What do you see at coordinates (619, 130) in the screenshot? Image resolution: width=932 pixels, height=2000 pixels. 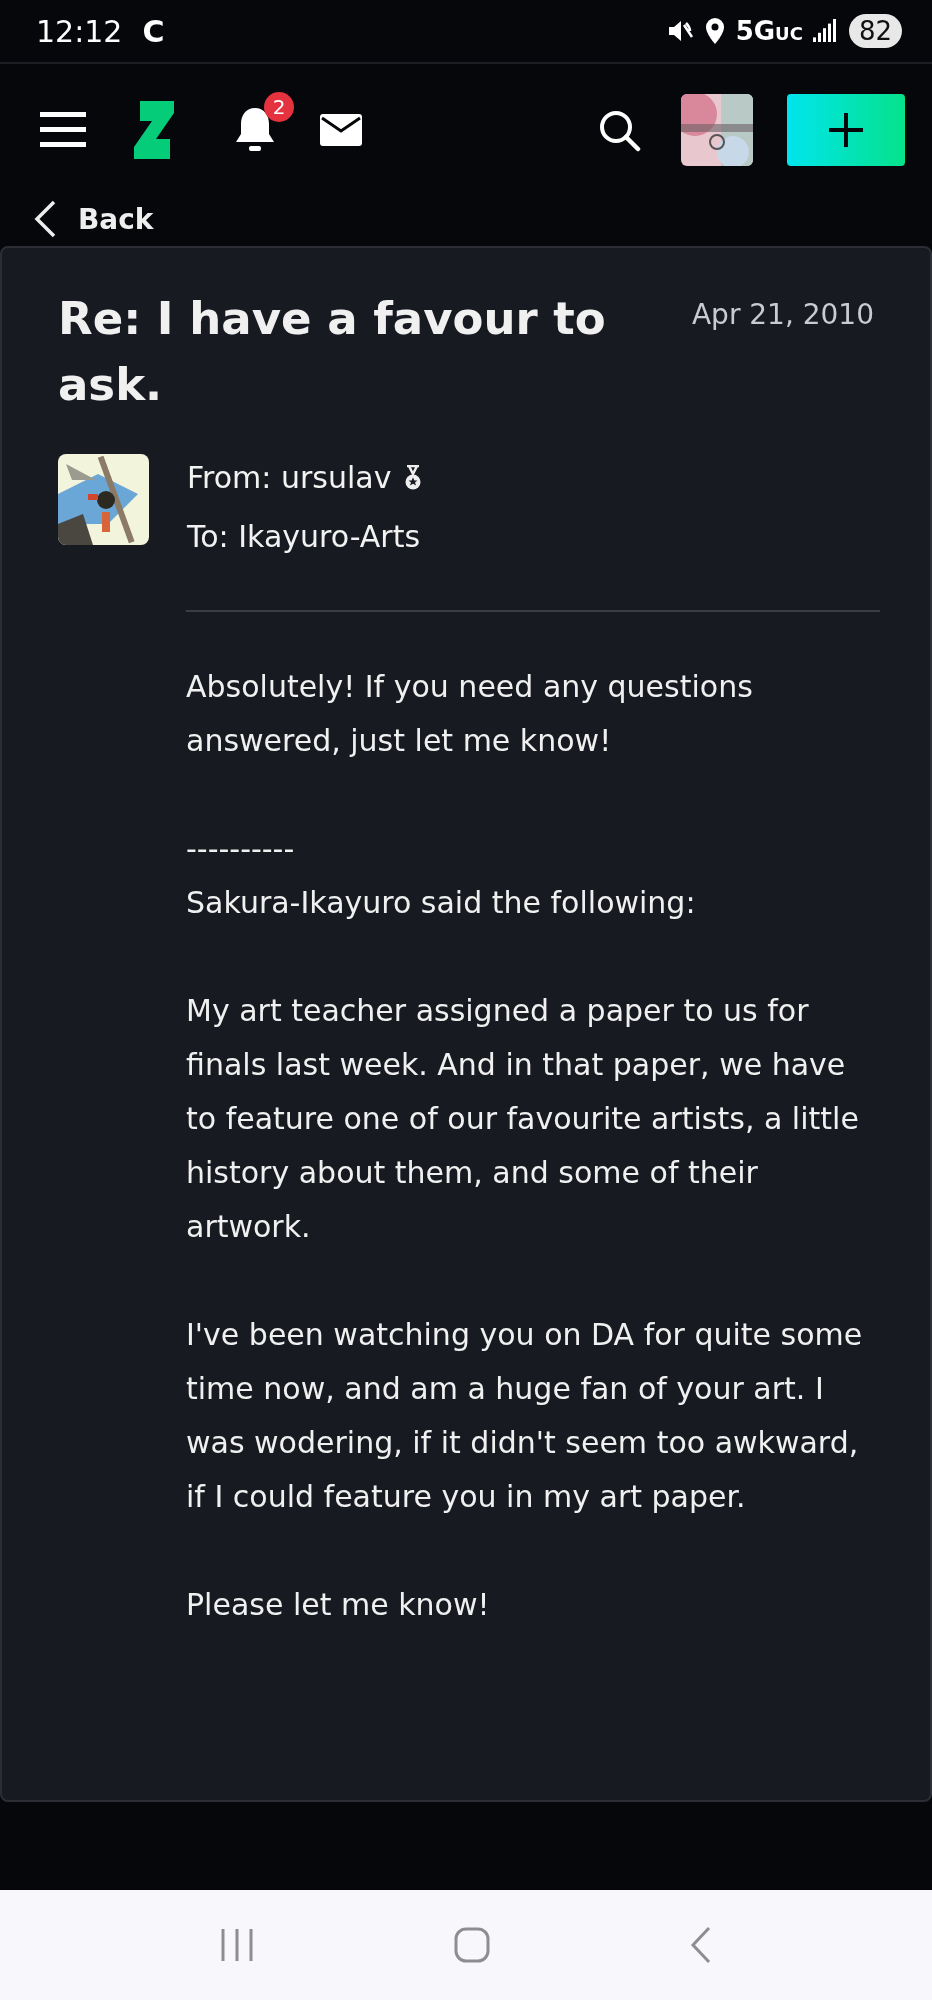 I see `search-button` at bounding box center [619, 130].